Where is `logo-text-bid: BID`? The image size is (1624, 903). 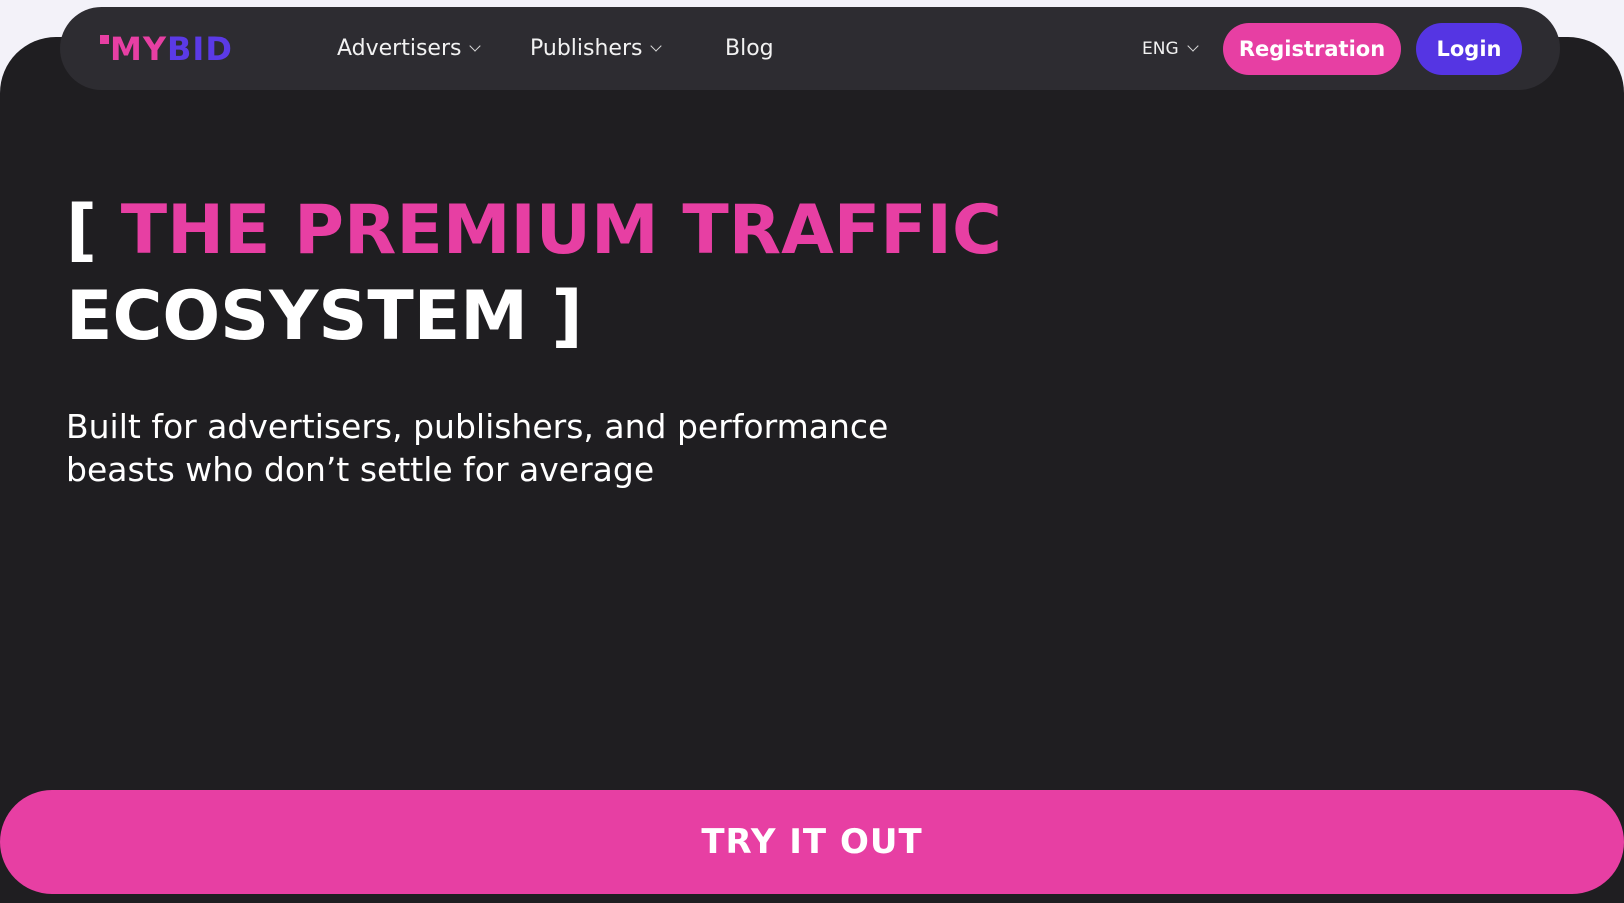 logo-text-bid: BID is located at coordinates (200, 49).